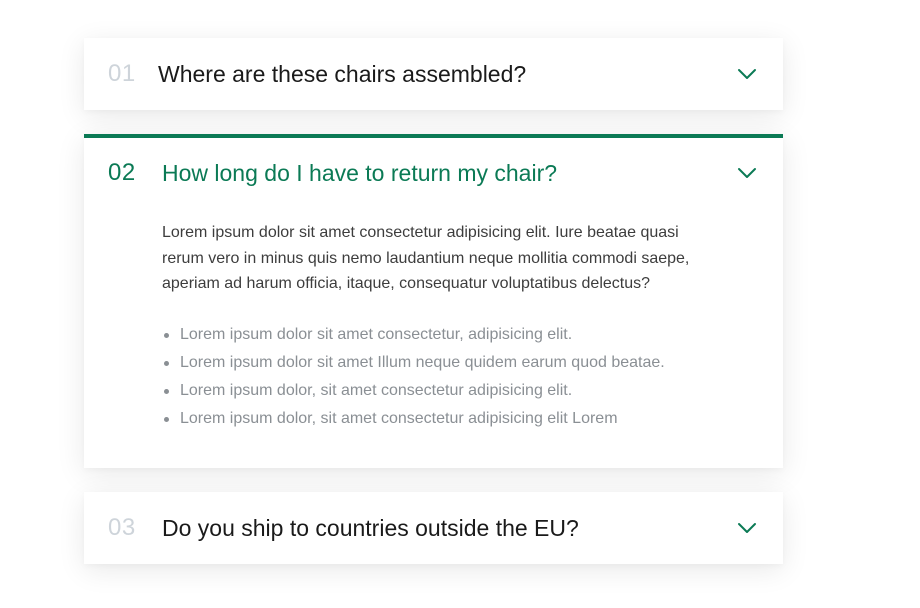 The height and width of the screenshot is (608, 920). What do you see at coordinates (370, 527) in the screenshot?
I see `faq-item-question: Do you ship to countries outside the EU?` at bounding box center [370, 527].